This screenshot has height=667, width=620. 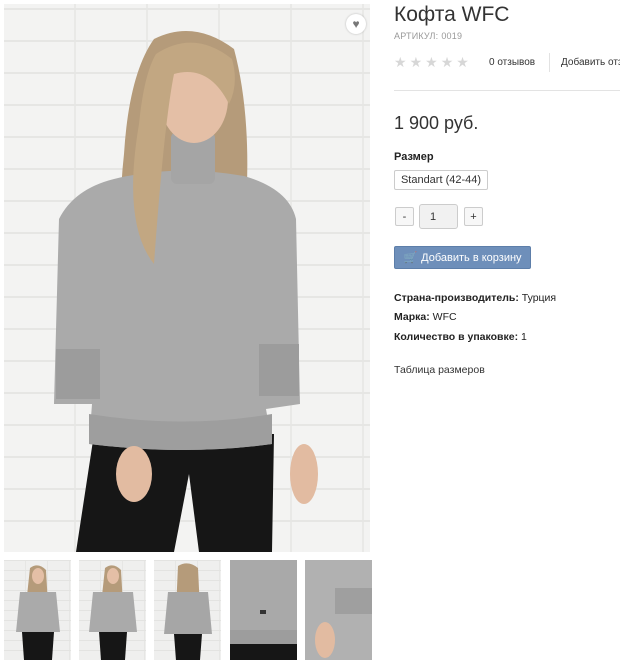 I want to click on quantity-decrease-button: -, so click(x=404, y=216).